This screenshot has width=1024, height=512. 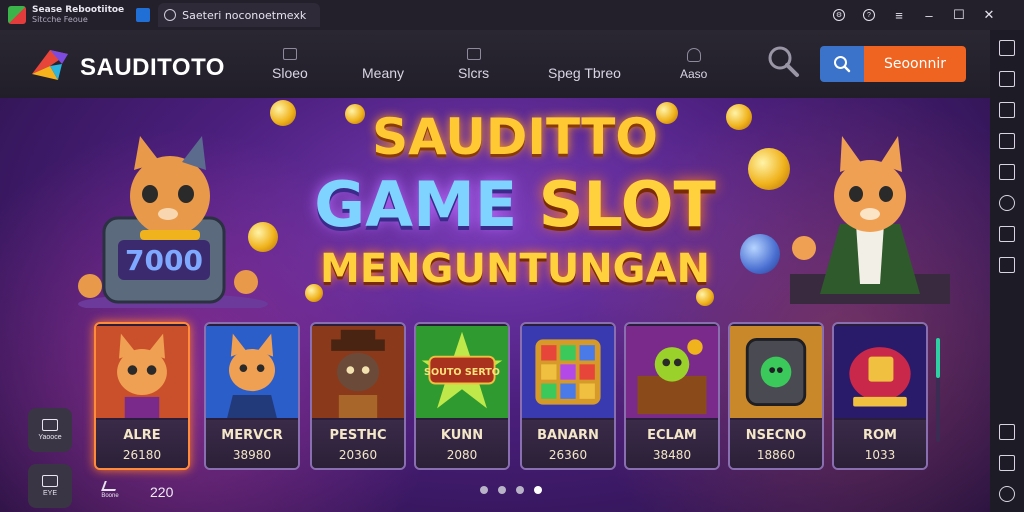 I want to click on game-card-value: 26360, so click(x=568, y=455).